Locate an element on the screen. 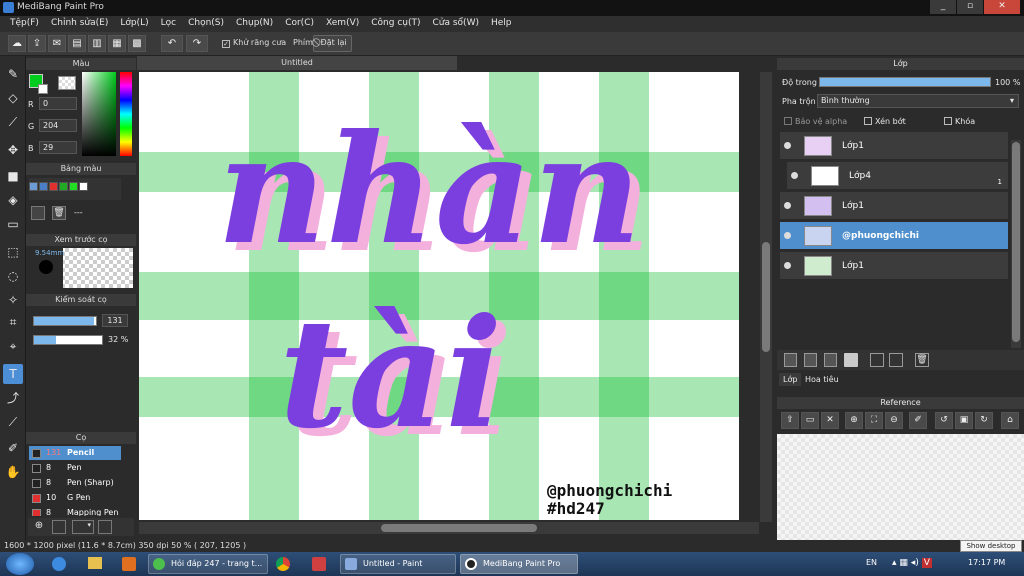  brush-opacity-slider is located at coordinates (68, 340).